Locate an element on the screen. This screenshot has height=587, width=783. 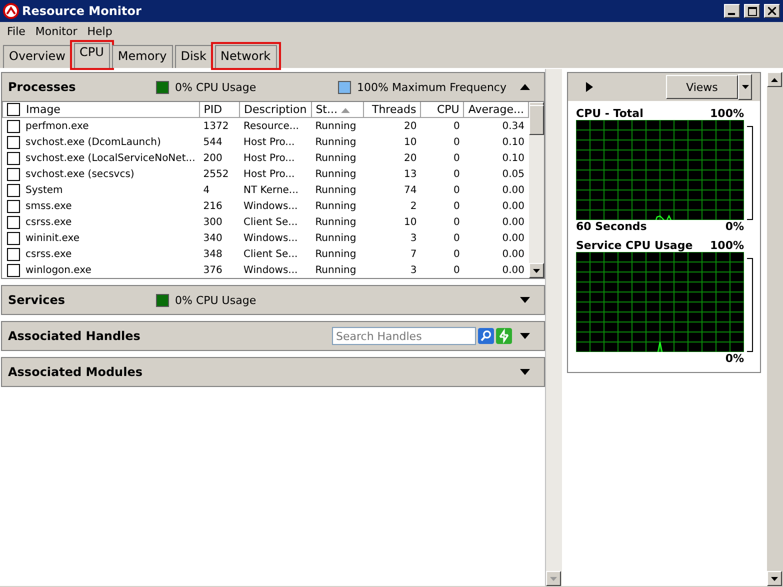
table-cell: 0.10 is located at coordinates (496, 158).